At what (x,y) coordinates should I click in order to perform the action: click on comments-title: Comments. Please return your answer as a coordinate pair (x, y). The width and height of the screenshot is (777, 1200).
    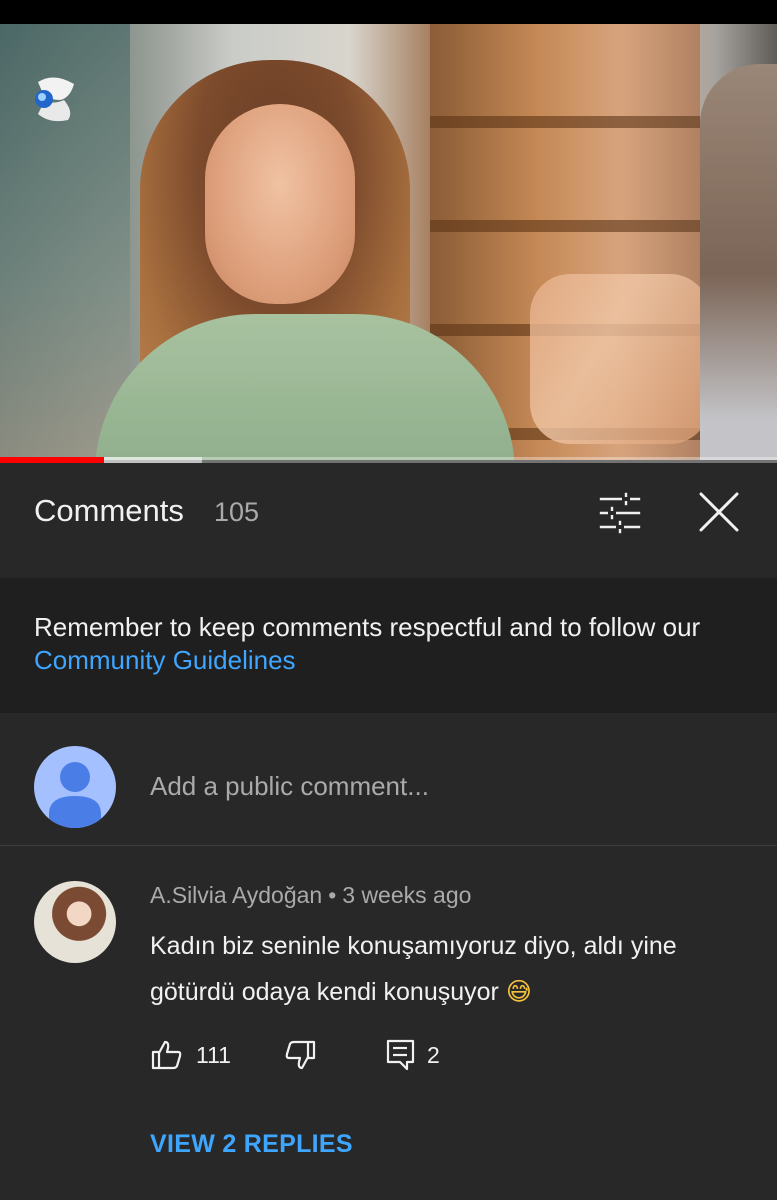
    Looking at the image, I should click on (109, 510).